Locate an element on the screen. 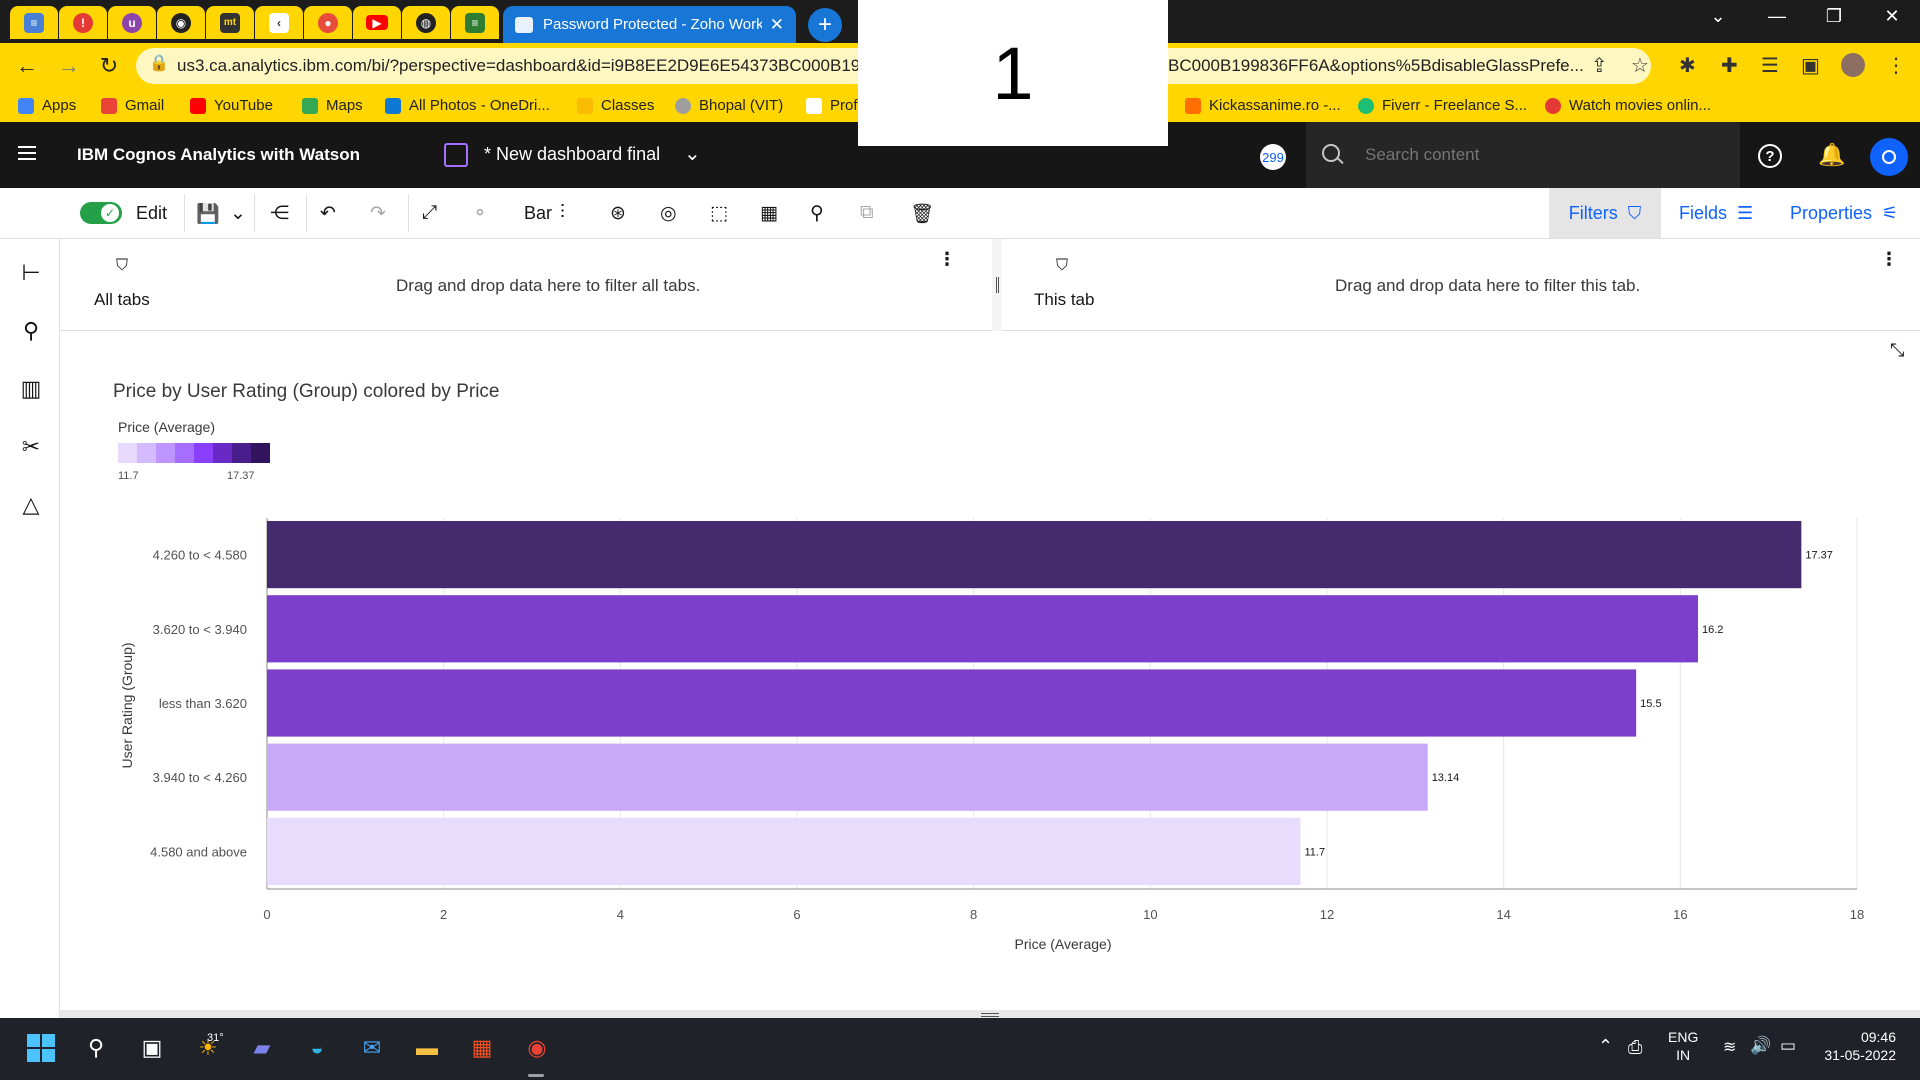  category-label: 4.260 to < 4.580 is located at coordinates (200, 555).